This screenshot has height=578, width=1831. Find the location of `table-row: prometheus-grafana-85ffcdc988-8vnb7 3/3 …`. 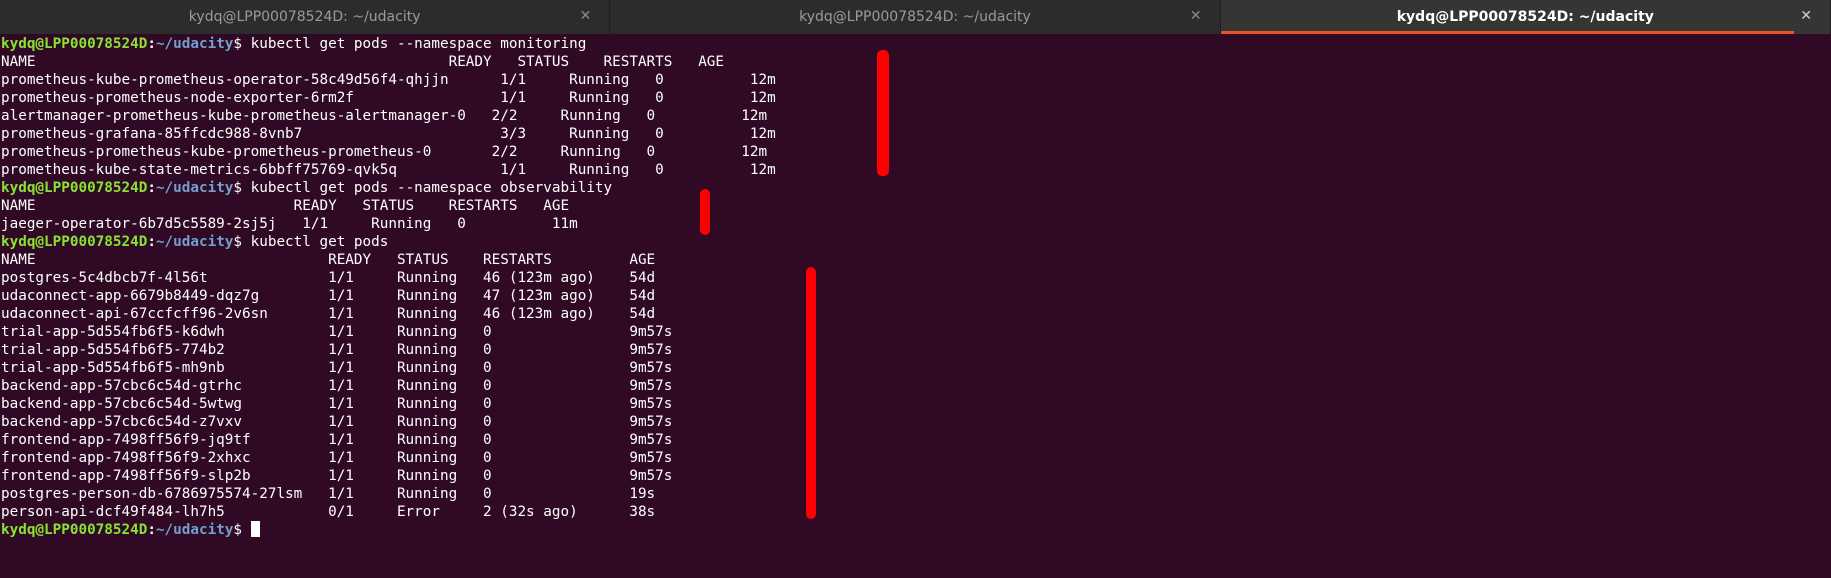

table-row: prometheus-grafana-85ffcdc988-8vnb7 3/3 … is located at coordinates (388, 134).